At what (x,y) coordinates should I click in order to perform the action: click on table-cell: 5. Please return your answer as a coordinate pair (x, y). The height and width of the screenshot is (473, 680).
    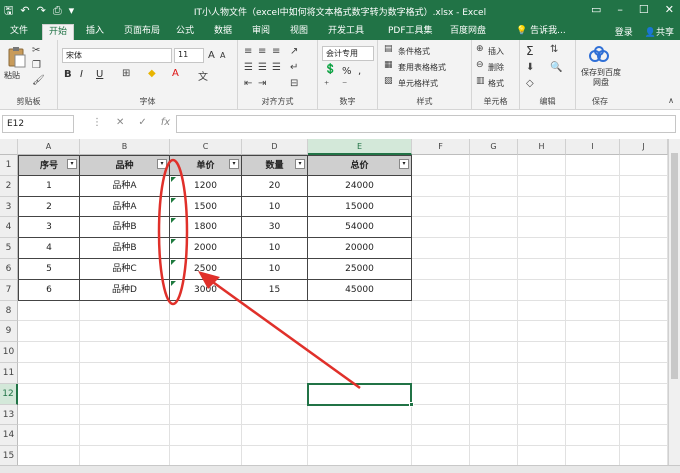
    Looking at the image, I should click on (49, 269).